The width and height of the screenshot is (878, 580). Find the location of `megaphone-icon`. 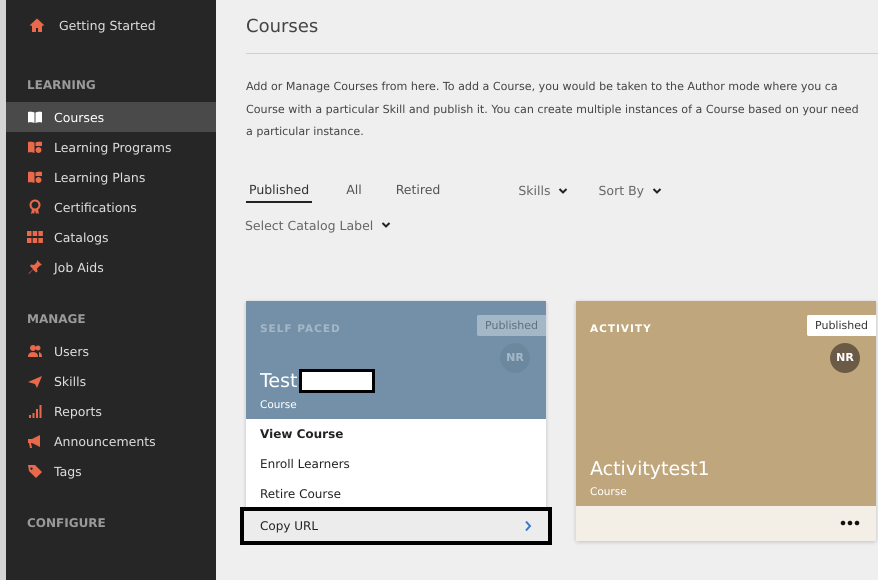

megaphone-icon is located at coordinates (35, 441).